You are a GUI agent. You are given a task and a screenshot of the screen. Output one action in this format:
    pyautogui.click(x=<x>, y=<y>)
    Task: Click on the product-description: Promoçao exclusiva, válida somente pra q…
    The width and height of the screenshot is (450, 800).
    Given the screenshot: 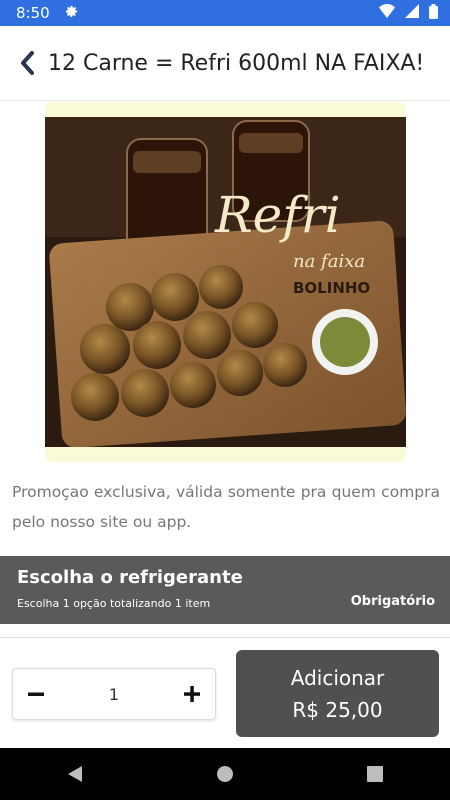 What is the action you would take?
    pyautogui.click(x=226, y=507)
    